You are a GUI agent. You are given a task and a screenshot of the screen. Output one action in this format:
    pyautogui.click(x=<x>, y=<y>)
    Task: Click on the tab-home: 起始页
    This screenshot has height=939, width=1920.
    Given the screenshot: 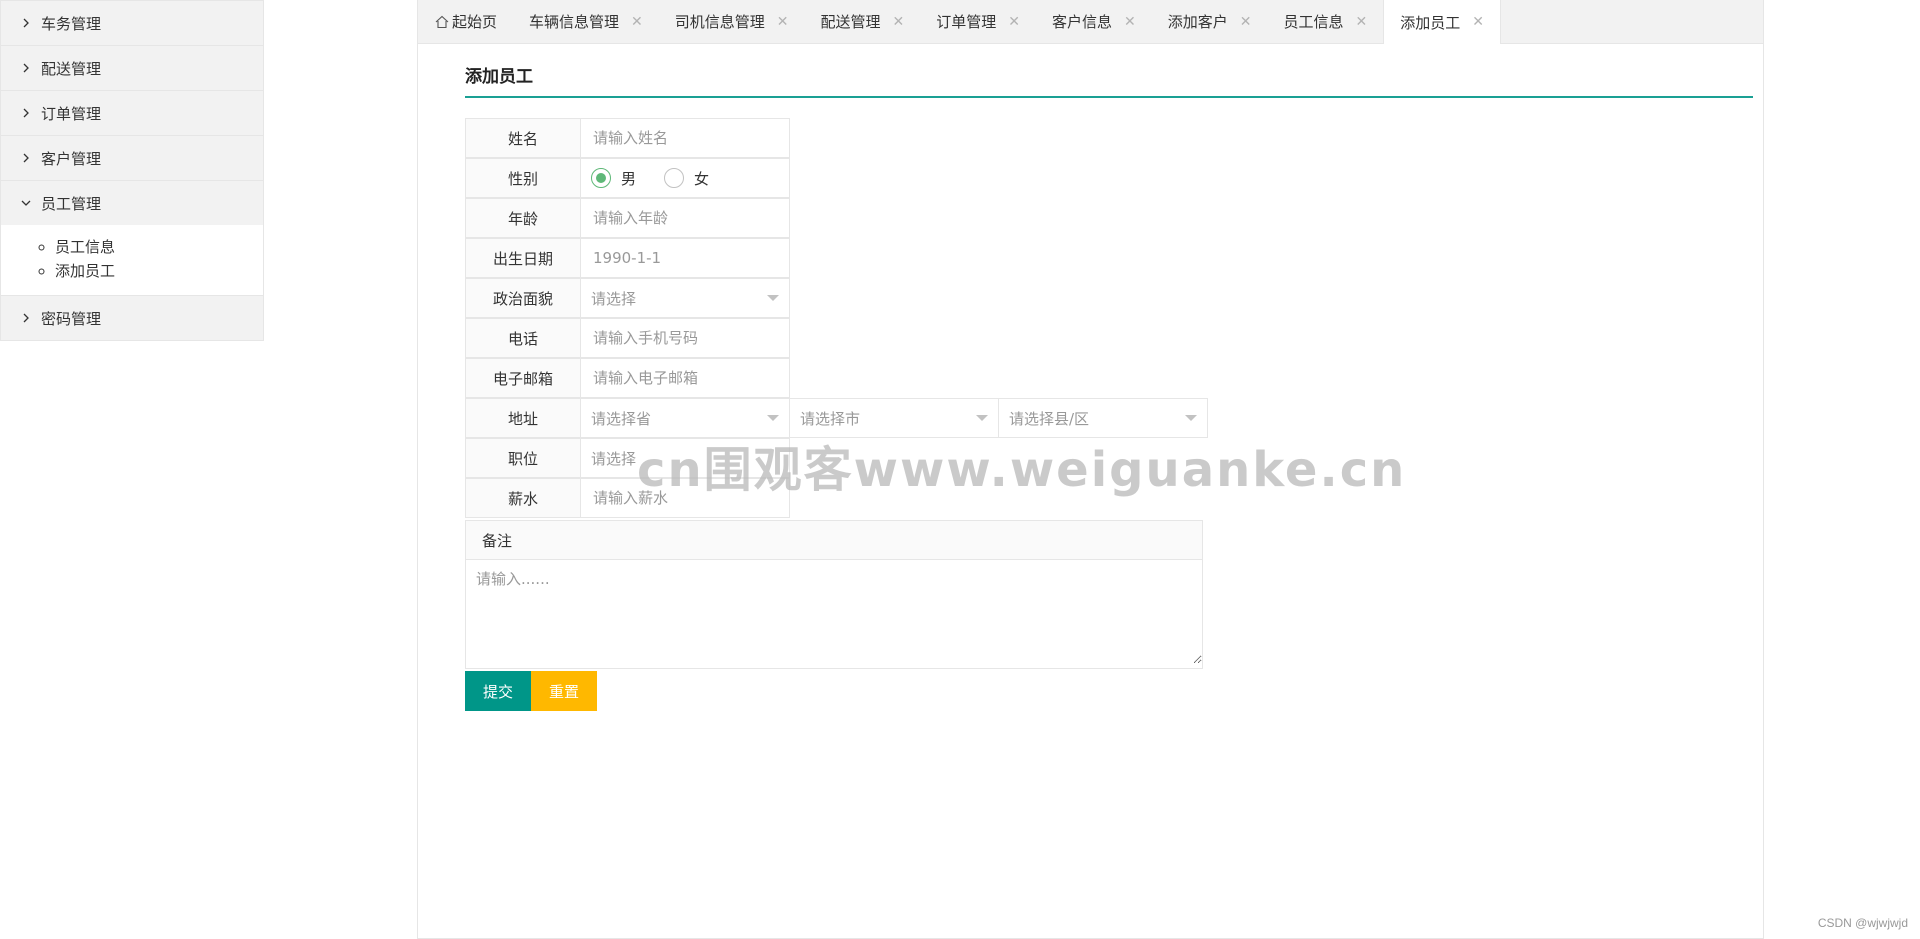 What is the action you would take?
    pyautogui.click(x=465, y=21)
    